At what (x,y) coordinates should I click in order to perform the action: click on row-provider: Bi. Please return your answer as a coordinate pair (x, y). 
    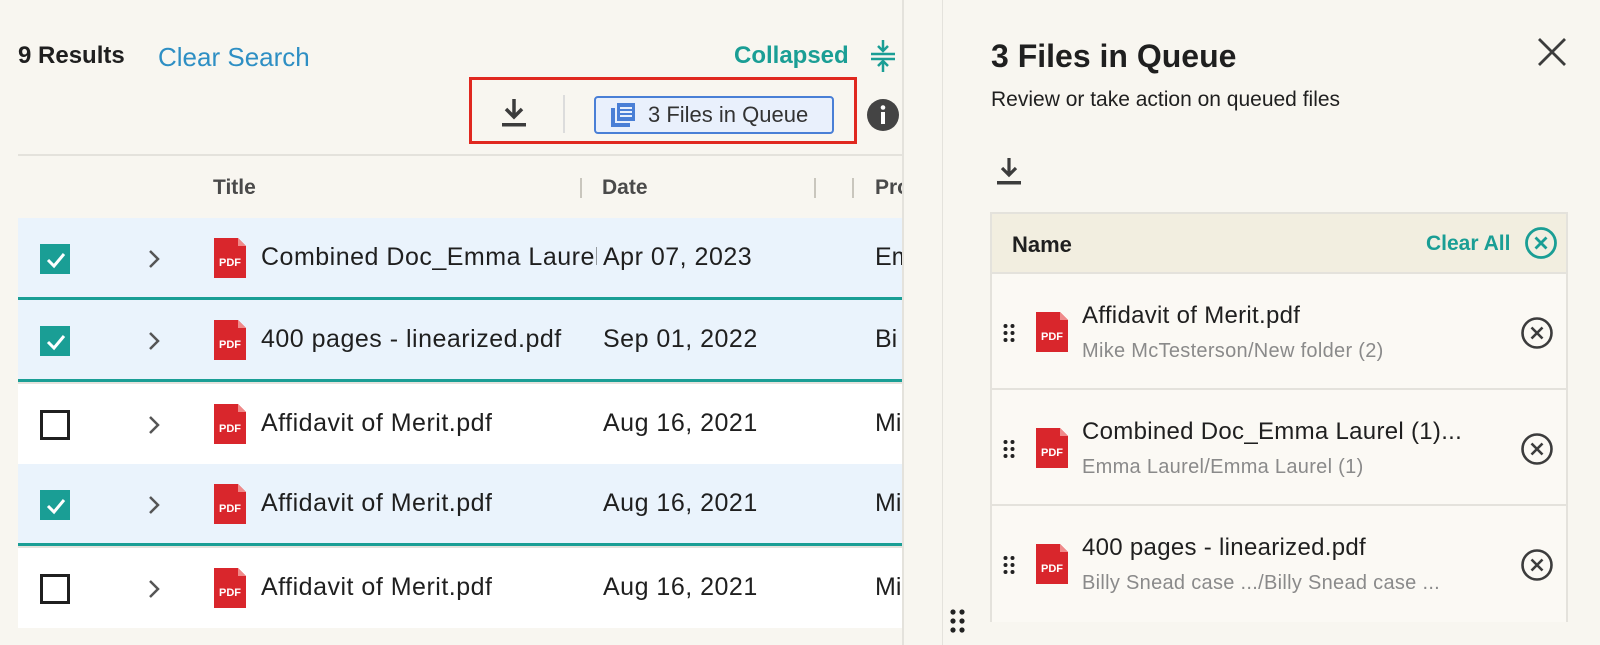
    Looking at the image, I should click on (886, 339).